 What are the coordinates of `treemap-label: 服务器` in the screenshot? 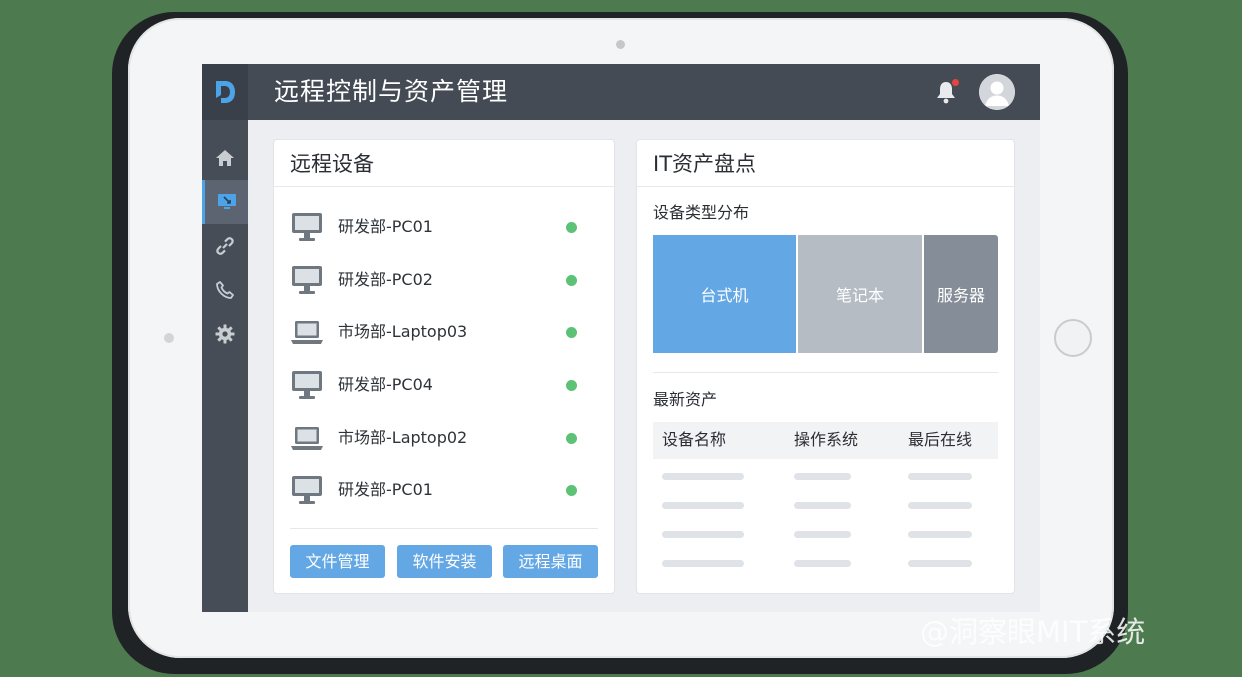 It's located at (960, 295).